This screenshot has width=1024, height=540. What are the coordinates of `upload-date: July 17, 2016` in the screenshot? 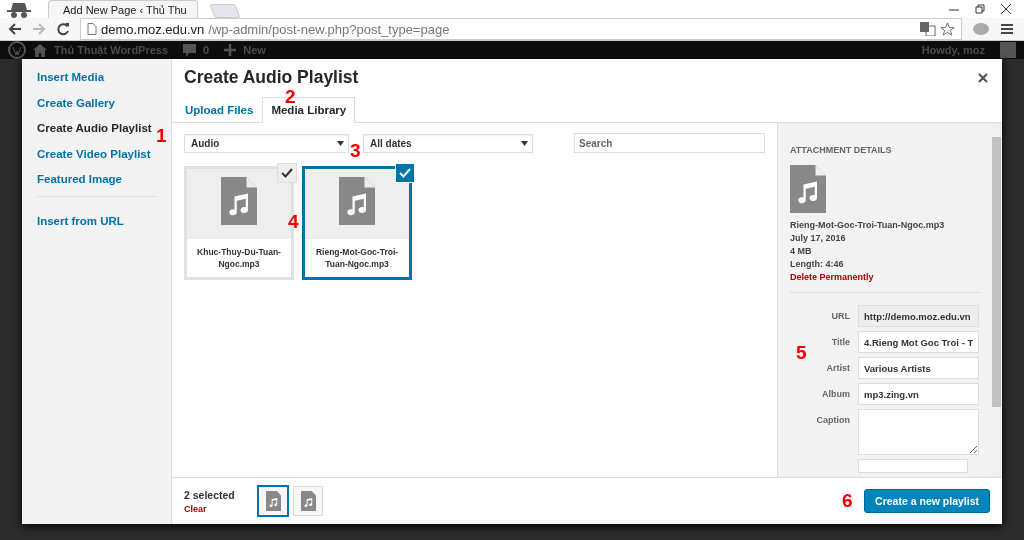 It's located at (818, 238).